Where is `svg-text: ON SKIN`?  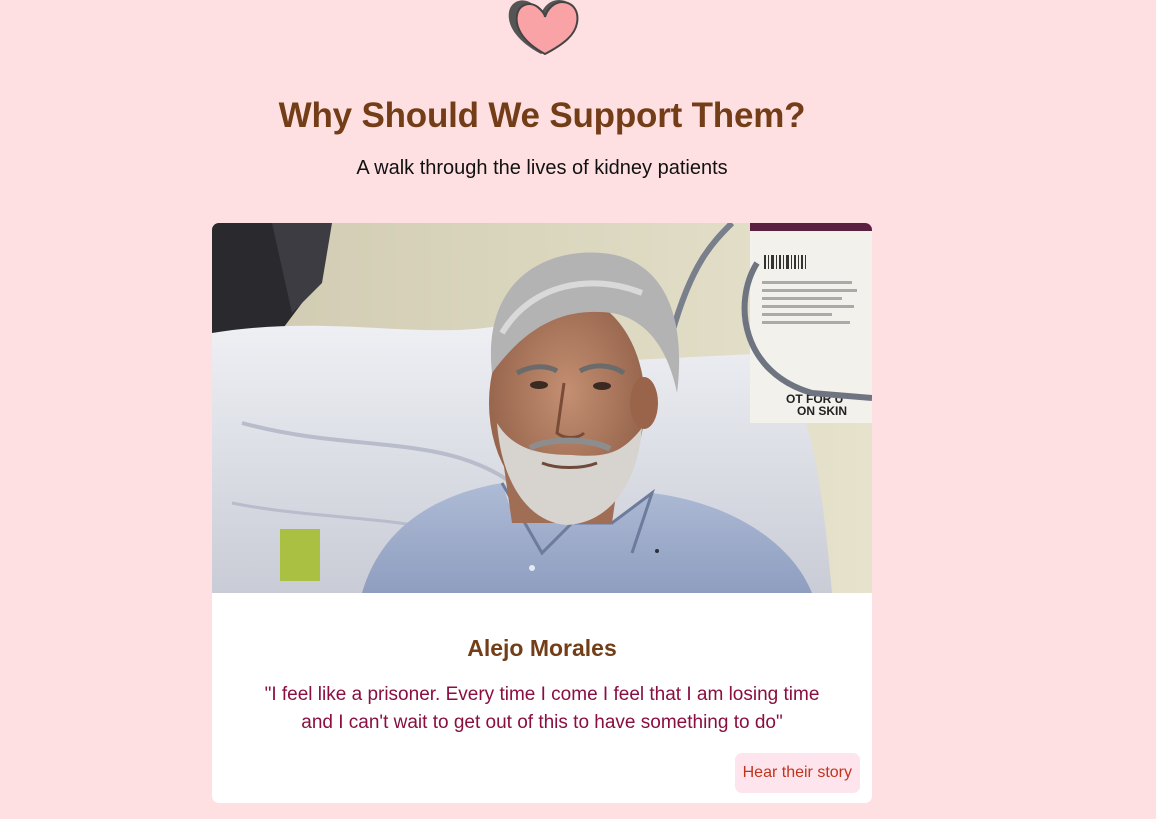 svg-text: ON SKIN is located at coordinates (822, 411).